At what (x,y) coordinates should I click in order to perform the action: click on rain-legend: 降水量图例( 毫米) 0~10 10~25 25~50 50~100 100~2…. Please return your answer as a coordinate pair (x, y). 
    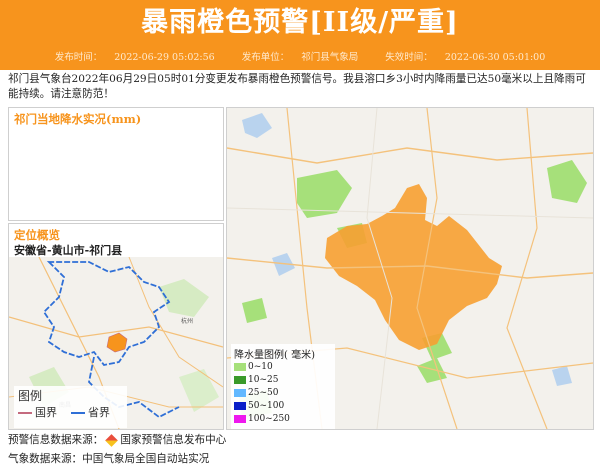
    Looking at the image, I should click on (283, 386).